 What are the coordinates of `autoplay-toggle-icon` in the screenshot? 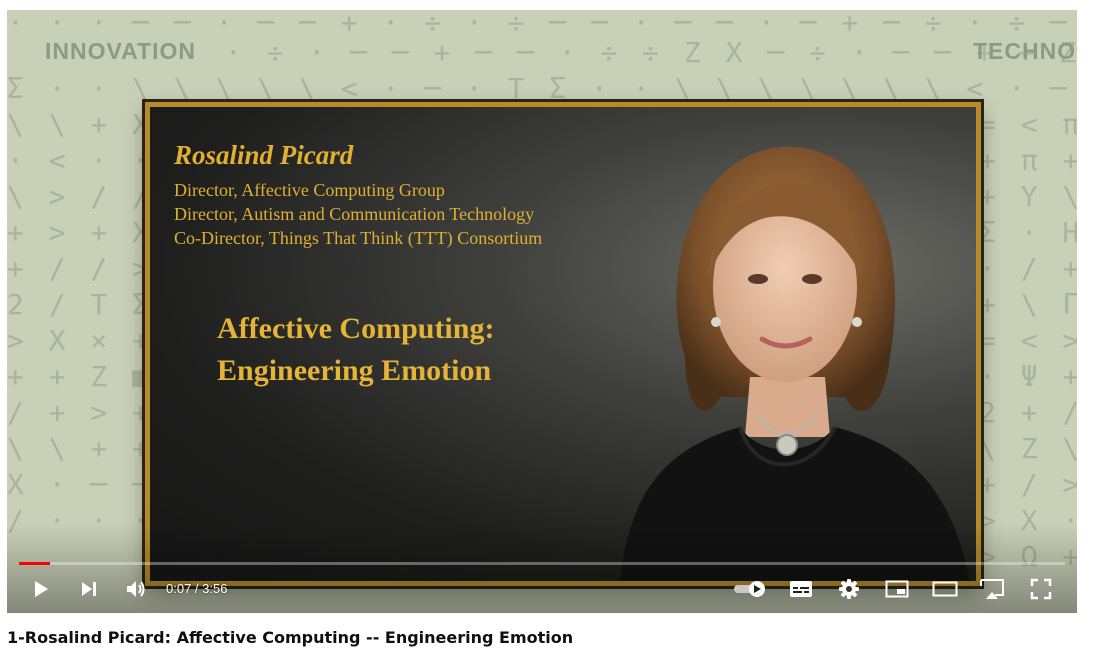 It's located at (749, 589).